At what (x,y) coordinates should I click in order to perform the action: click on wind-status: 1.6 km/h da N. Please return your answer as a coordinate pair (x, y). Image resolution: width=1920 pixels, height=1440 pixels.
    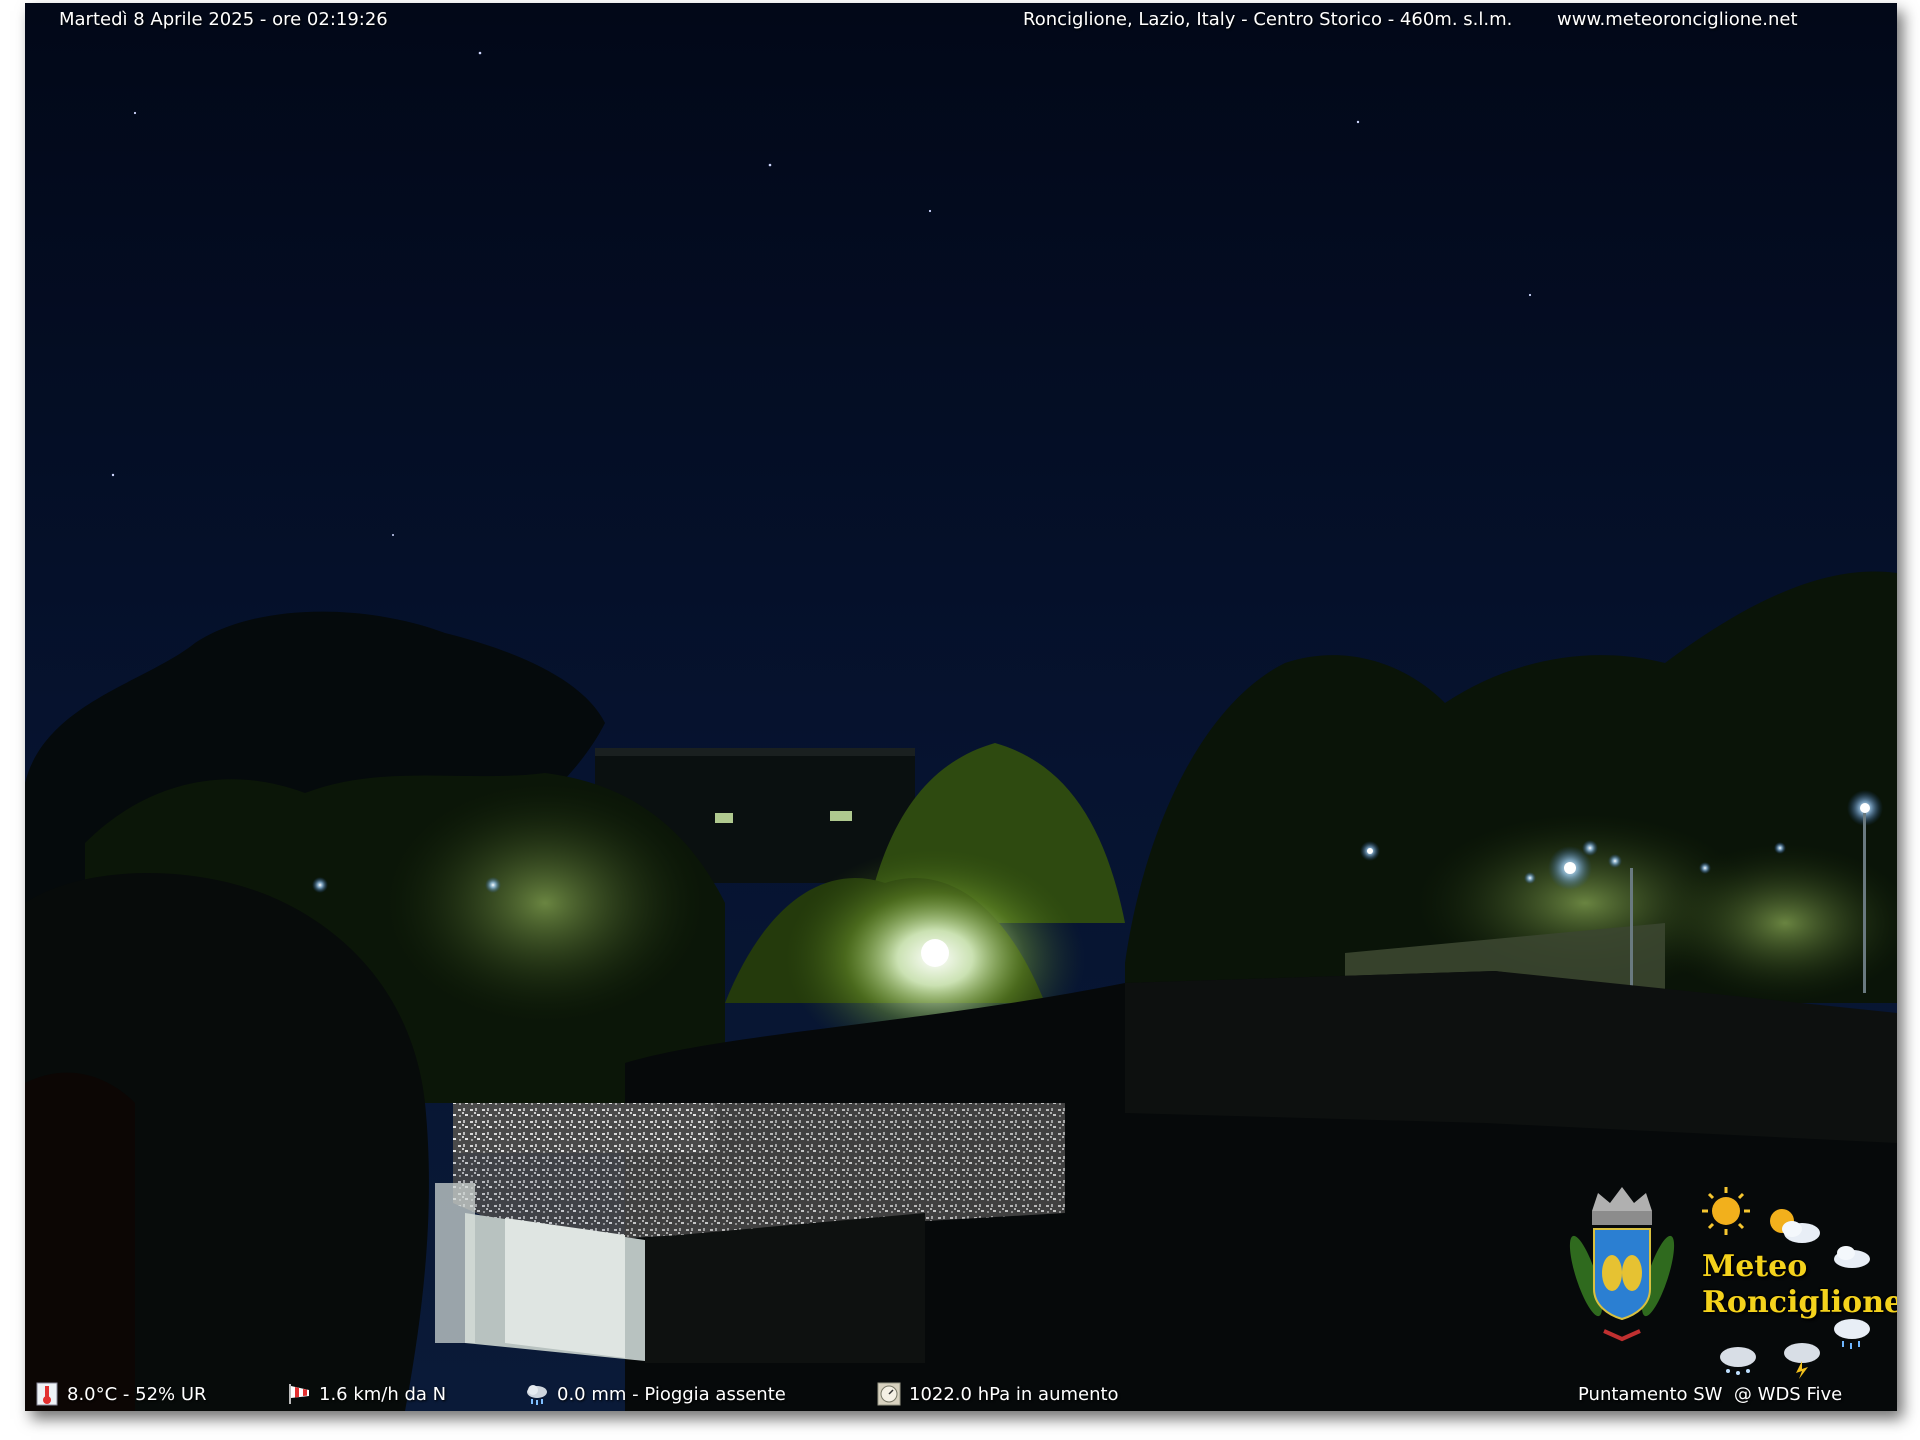
    Looking at the image, I should click on (366, 1394).